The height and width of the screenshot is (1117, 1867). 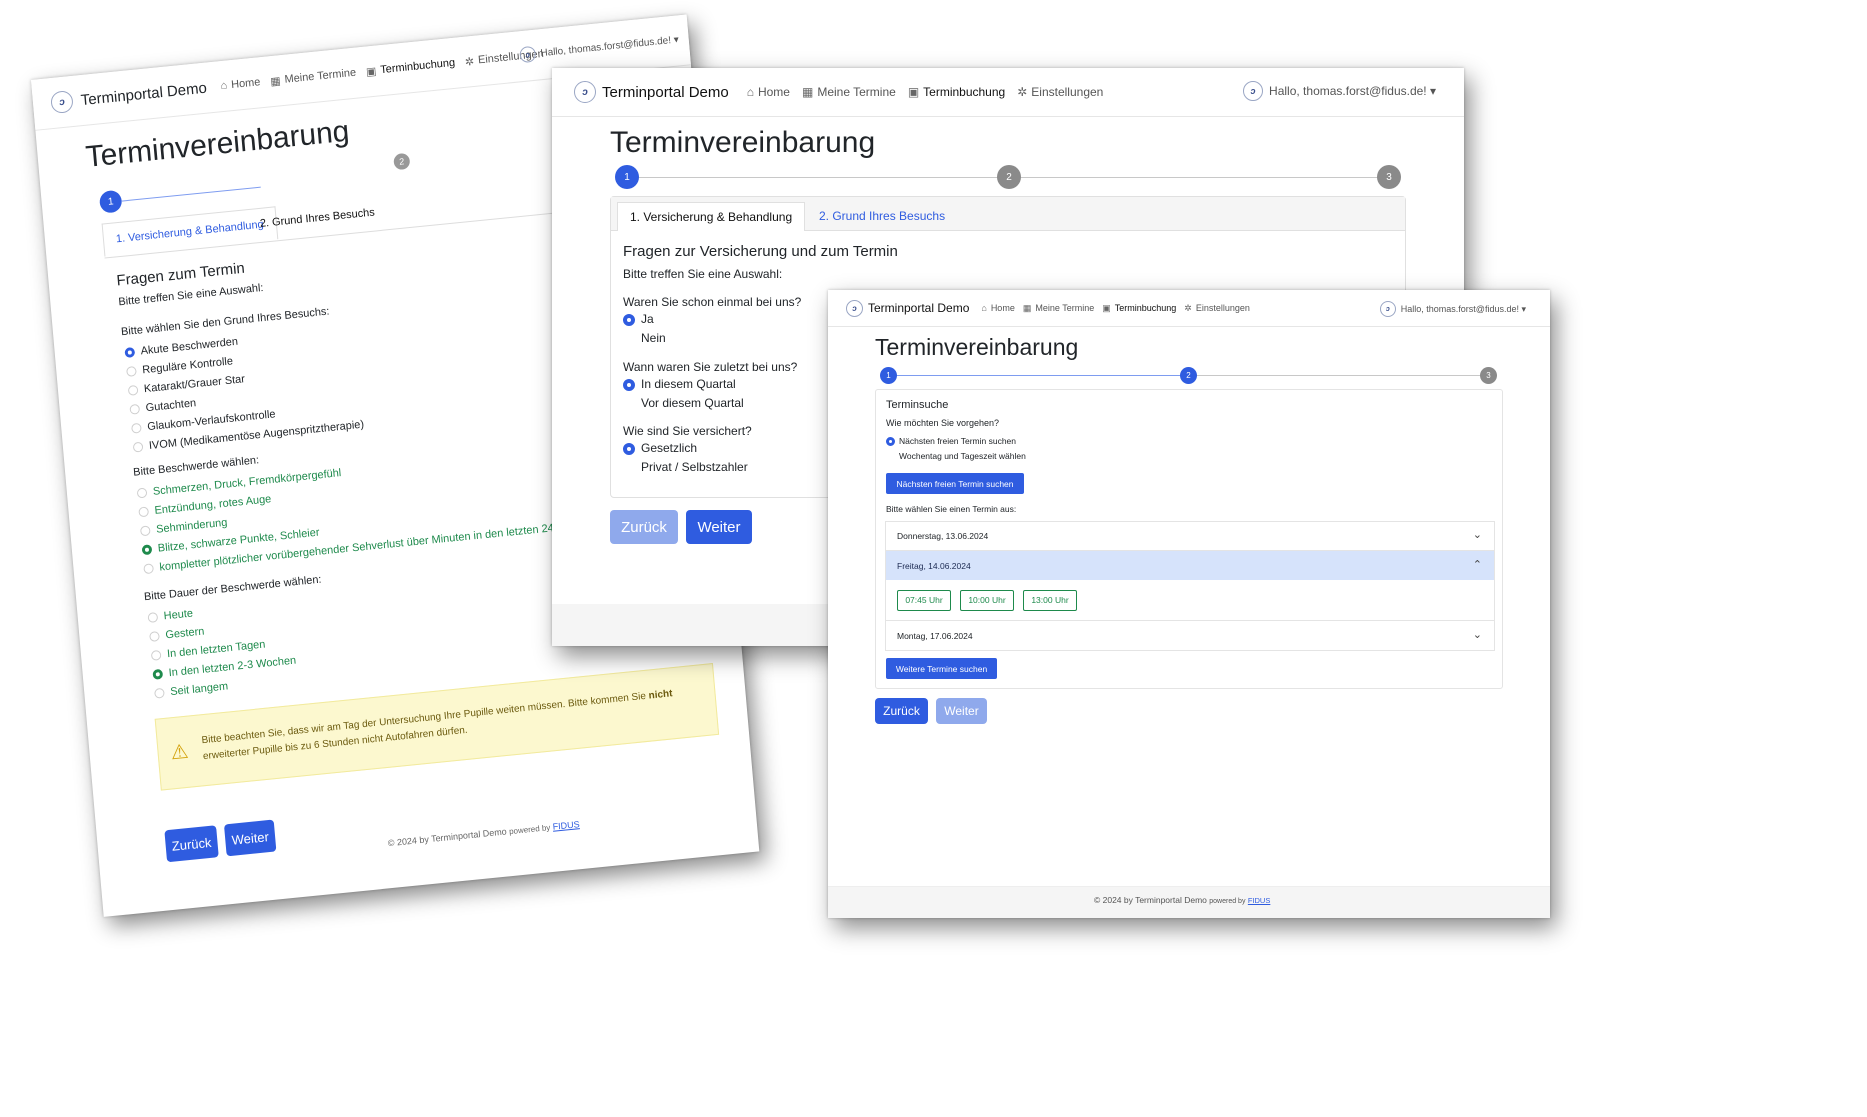 What do you see at coordinates (943, 536) in the screenshot?
I see `date-label: Donnerstag, 13.06.2024` at bounding box center [943, 536].